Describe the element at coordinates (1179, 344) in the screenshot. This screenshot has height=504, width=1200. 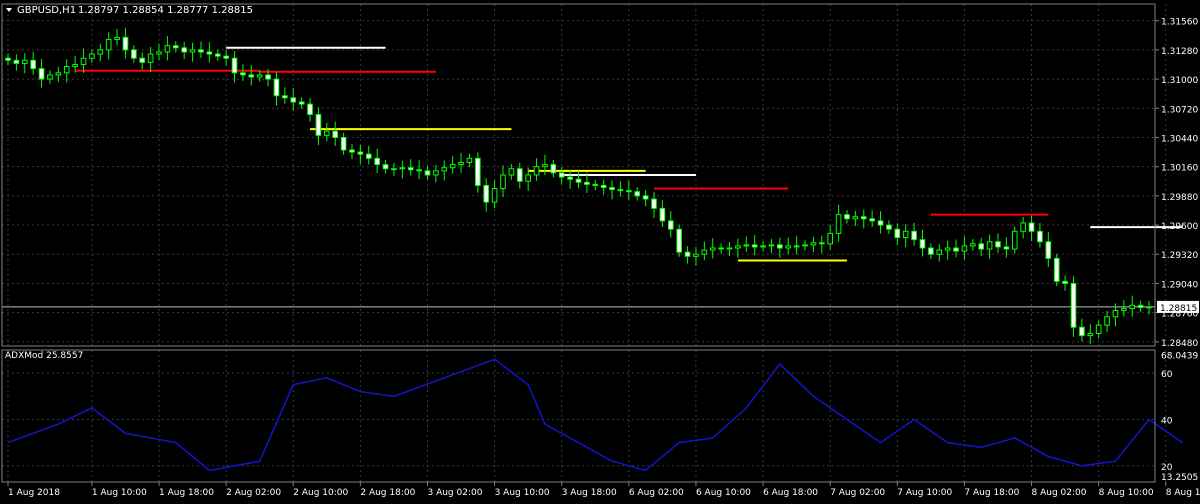
I see `price-tick-label-11: 1.28480` at that location.